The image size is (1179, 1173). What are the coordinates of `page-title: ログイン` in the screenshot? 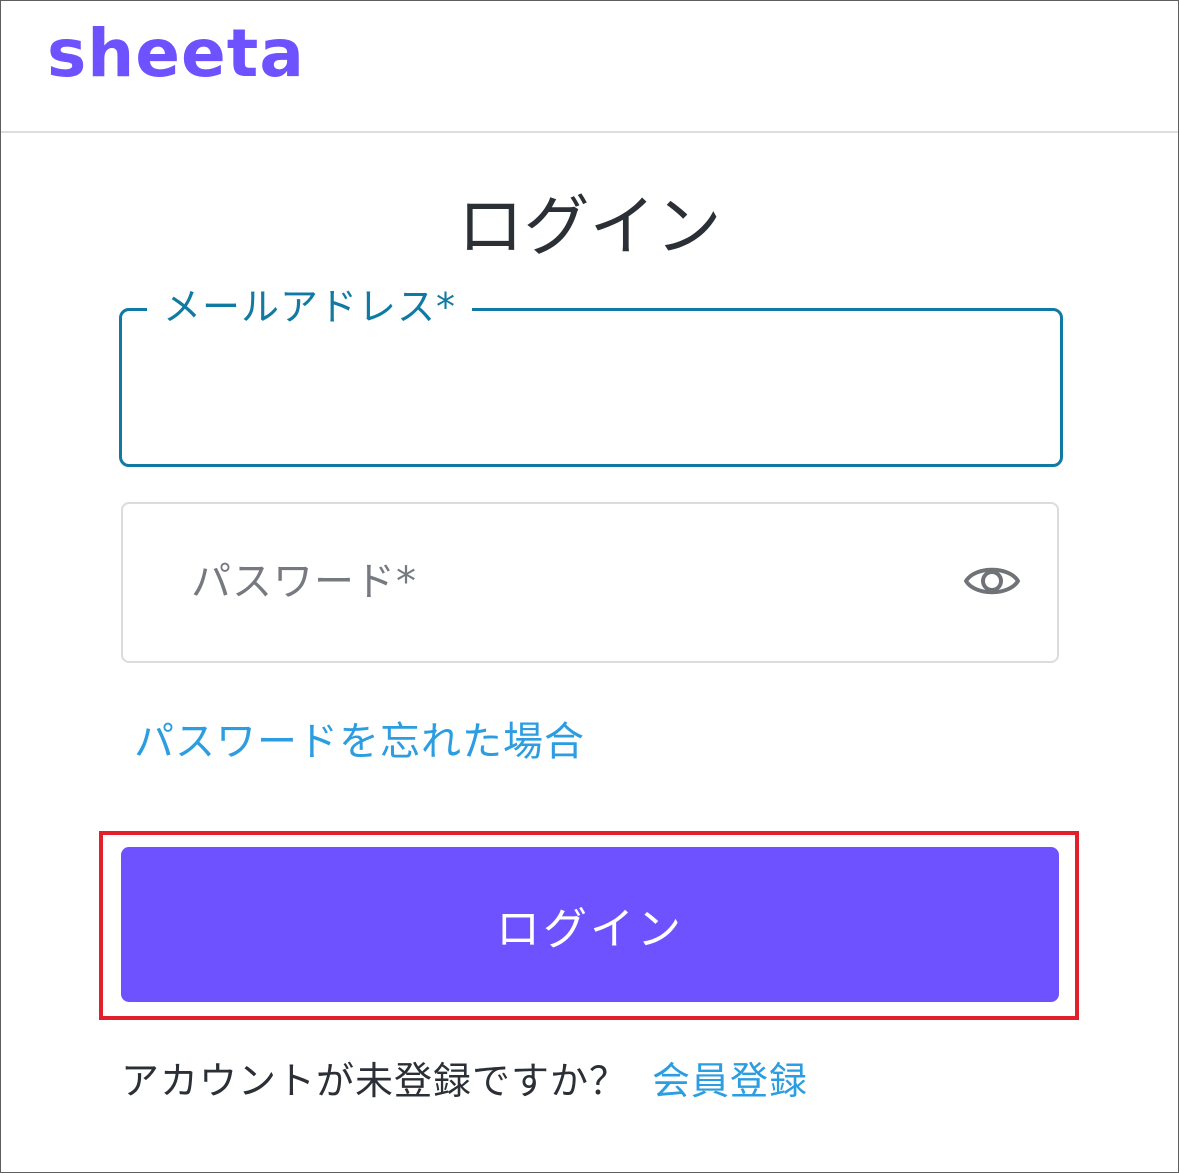 It's located at (589, 226).